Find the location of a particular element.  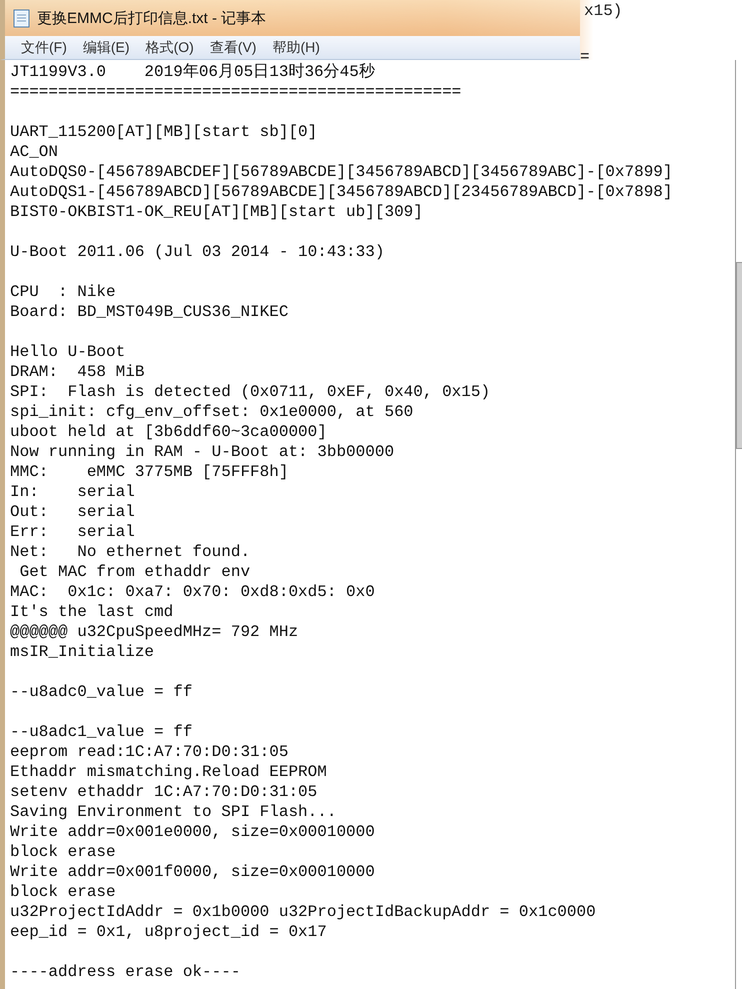

text-line: AC_ON is located at coordinates (35, 152).